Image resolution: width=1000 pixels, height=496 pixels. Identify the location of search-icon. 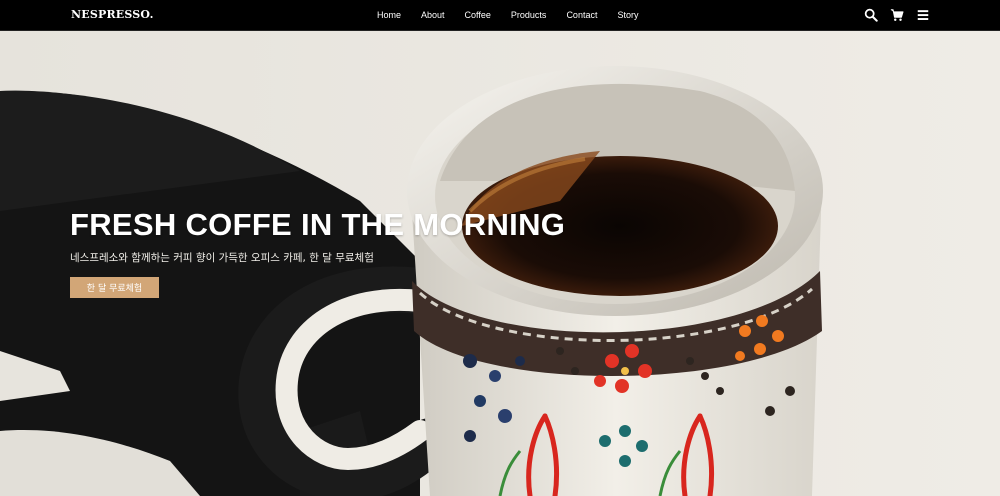
(871, 15).